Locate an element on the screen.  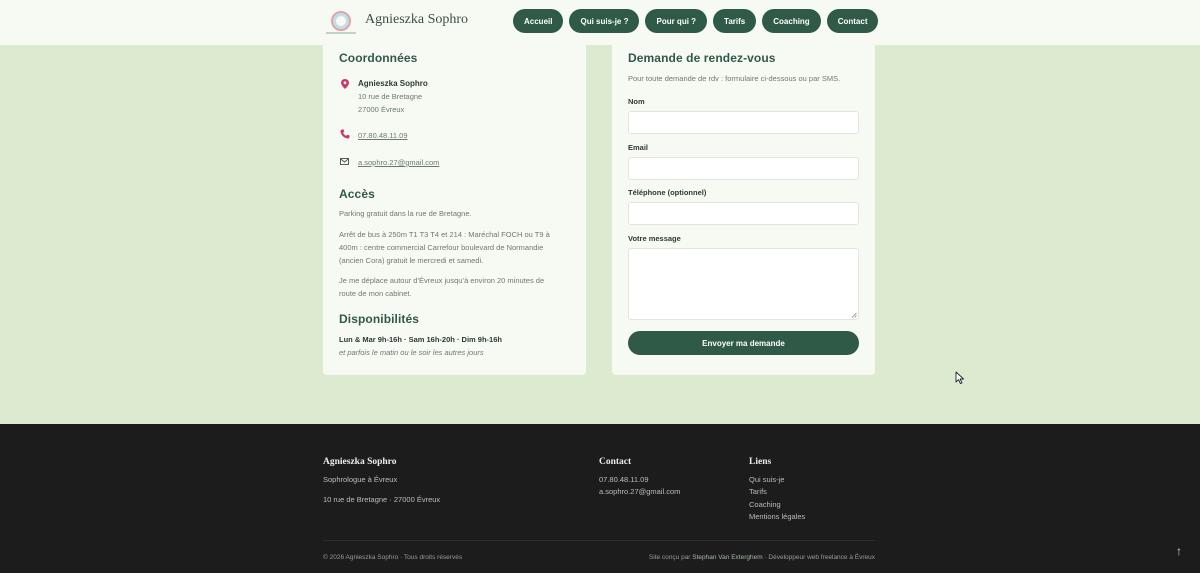
contact-name: Agnieszka Sophro is located at coordinates (393, 83).